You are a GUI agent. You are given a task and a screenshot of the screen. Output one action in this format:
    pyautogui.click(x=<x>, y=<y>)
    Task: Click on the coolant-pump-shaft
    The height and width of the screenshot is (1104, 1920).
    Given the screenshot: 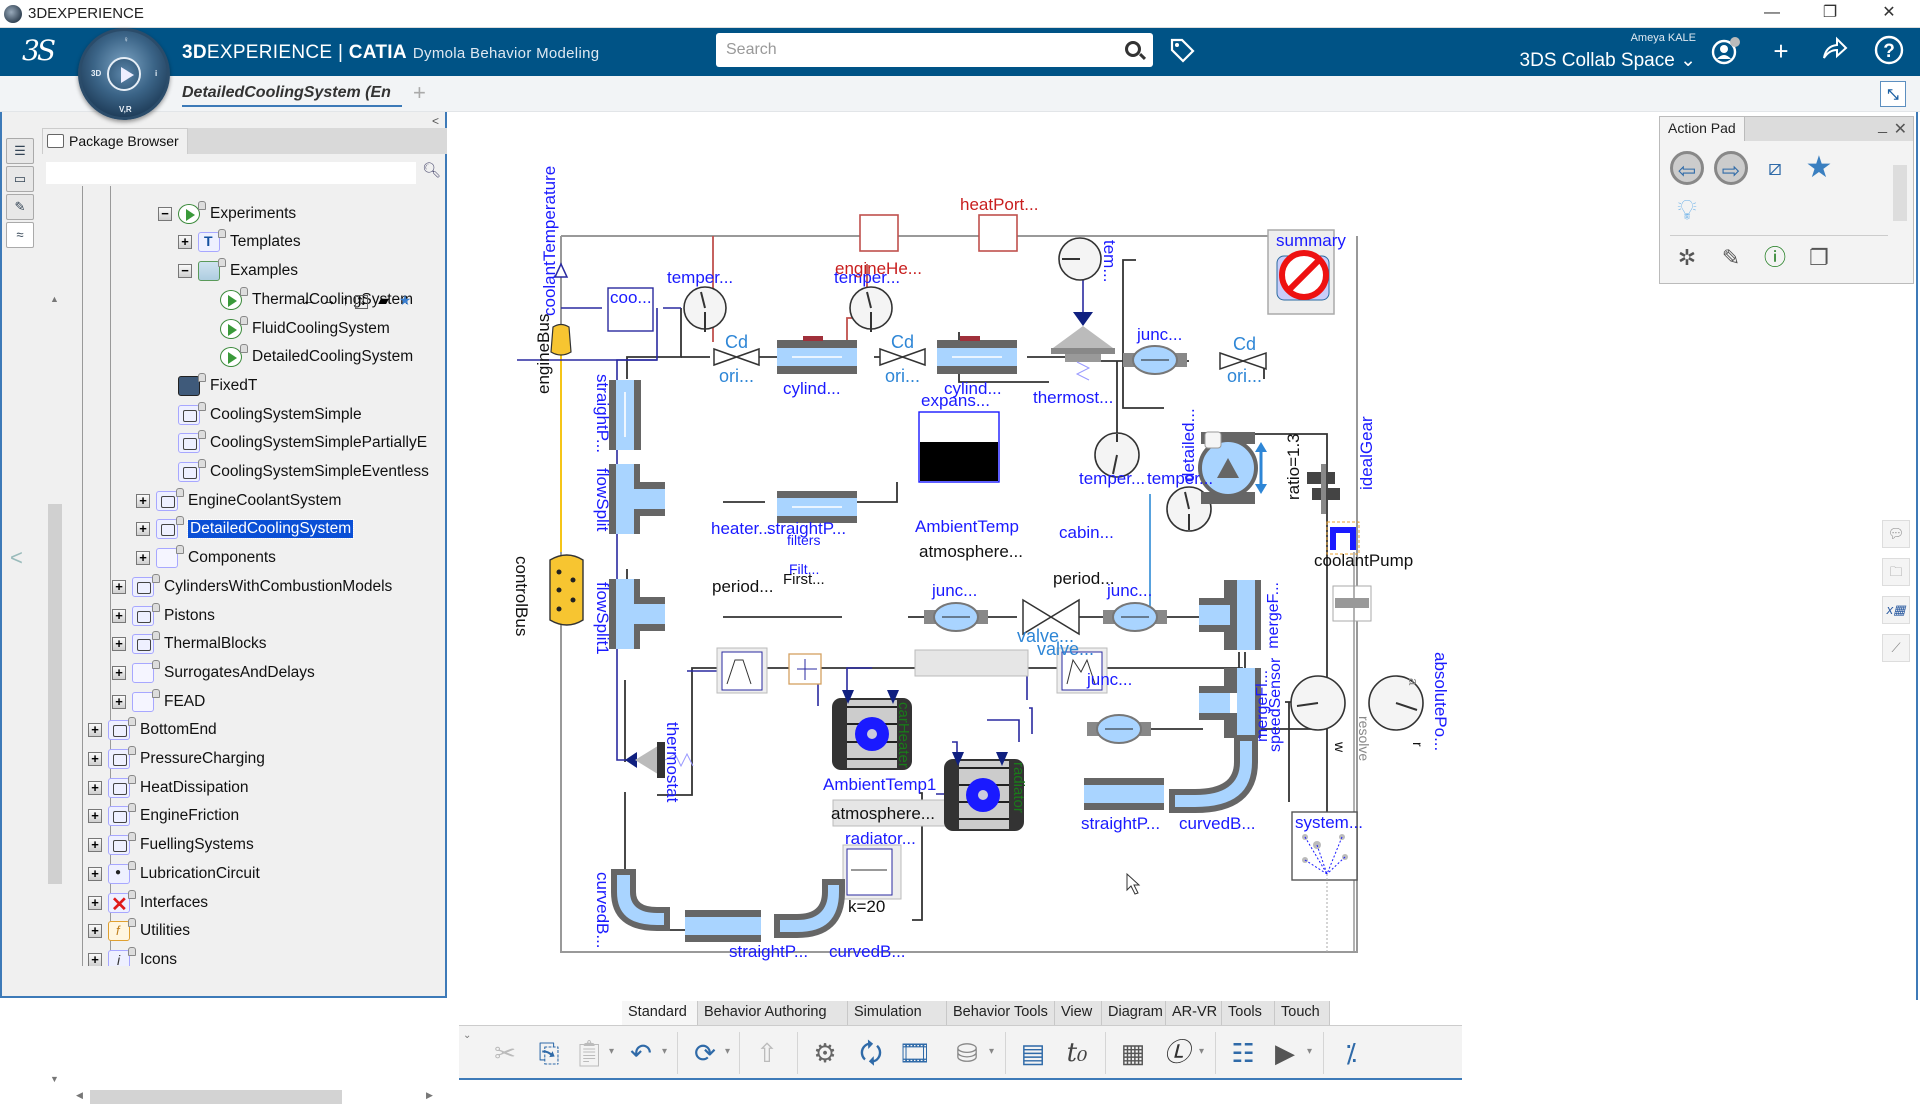 What is the action you would take?
    pyautogui.click(x=1352, y=603)
    